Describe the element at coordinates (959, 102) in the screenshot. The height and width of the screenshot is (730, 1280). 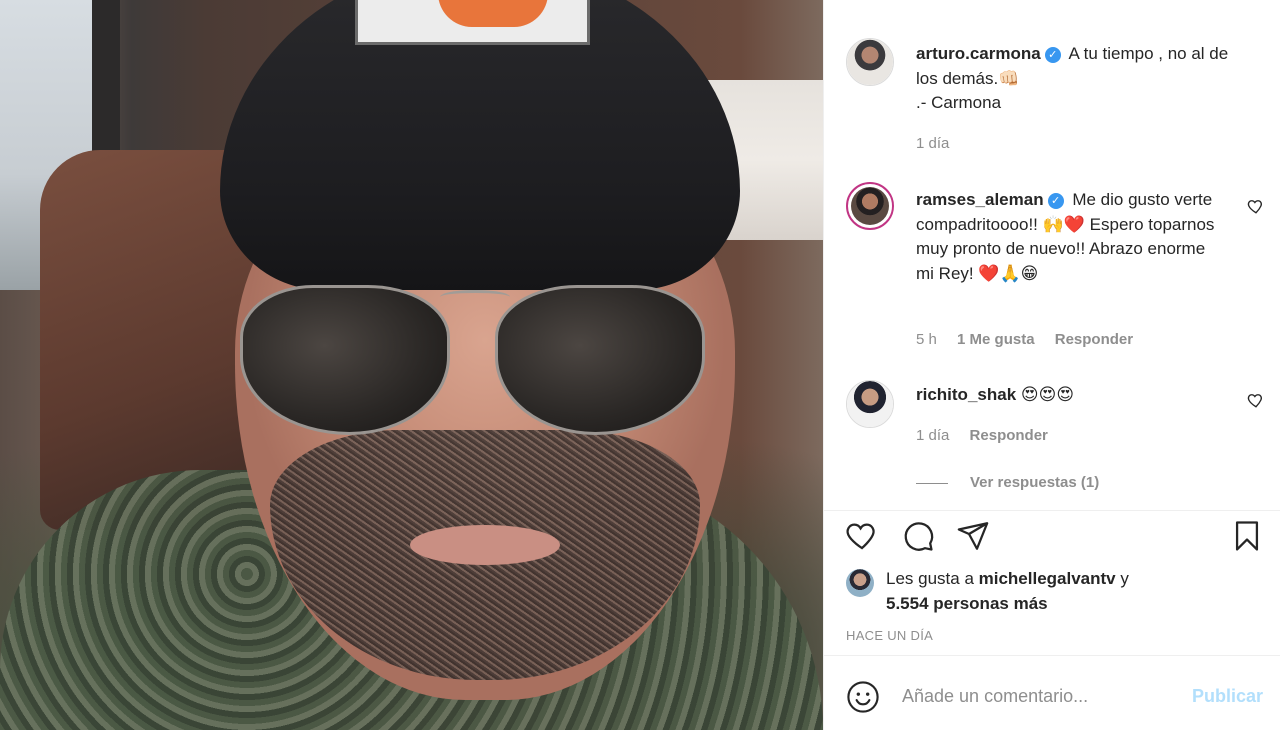
I see `caption-line-2: .- Carmona` at that location.